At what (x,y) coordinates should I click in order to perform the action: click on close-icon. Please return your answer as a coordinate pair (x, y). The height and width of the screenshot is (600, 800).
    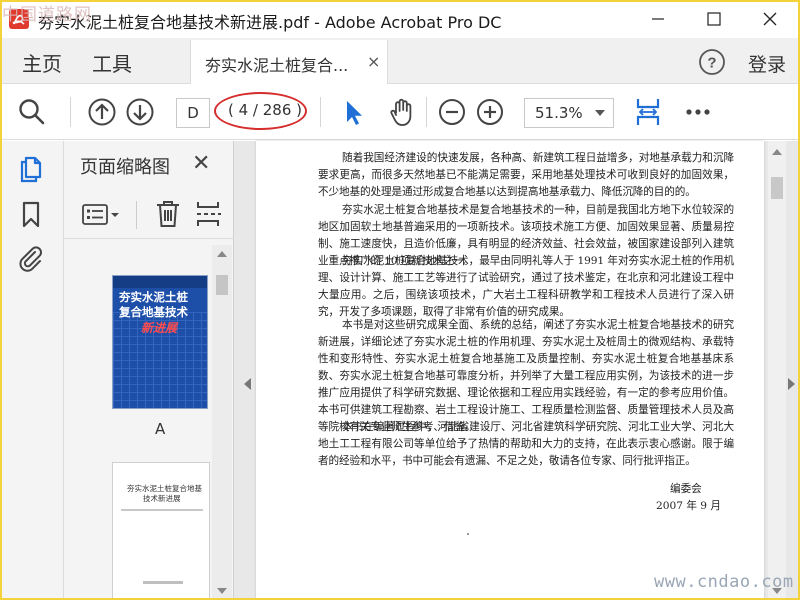
    Looking at the image, I should click on (770, 19).